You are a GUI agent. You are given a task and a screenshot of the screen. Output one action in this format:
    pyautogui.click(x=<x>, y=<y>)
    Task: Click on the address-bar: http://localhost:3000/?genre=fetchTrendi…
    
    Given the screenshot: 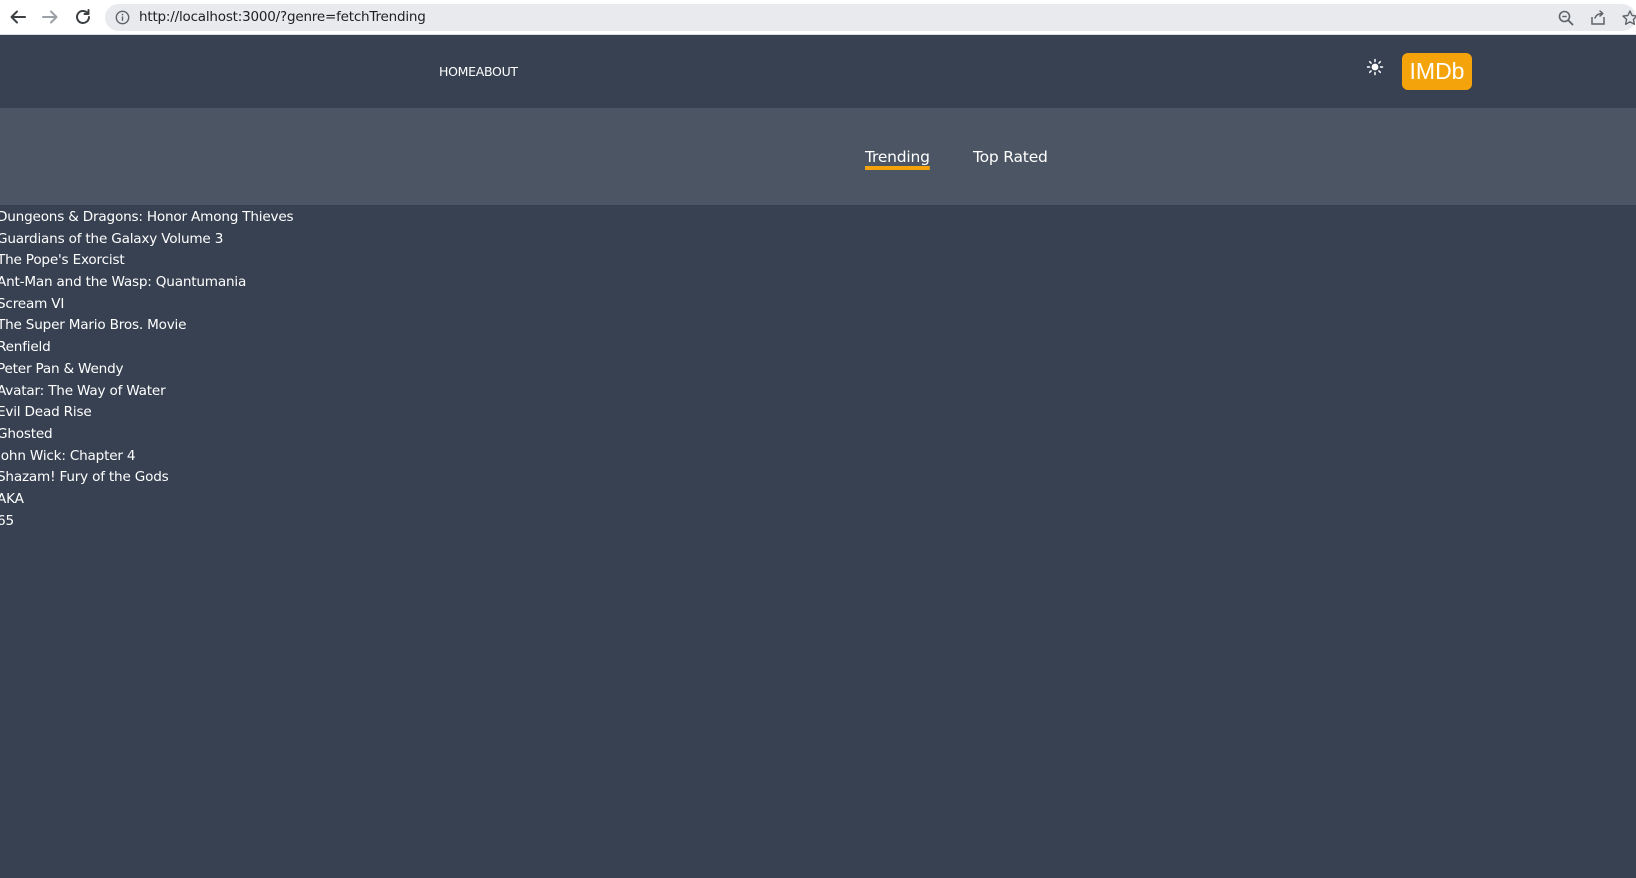 What is the action you would take?
    pyautogui.click(x=870, y=17)
    